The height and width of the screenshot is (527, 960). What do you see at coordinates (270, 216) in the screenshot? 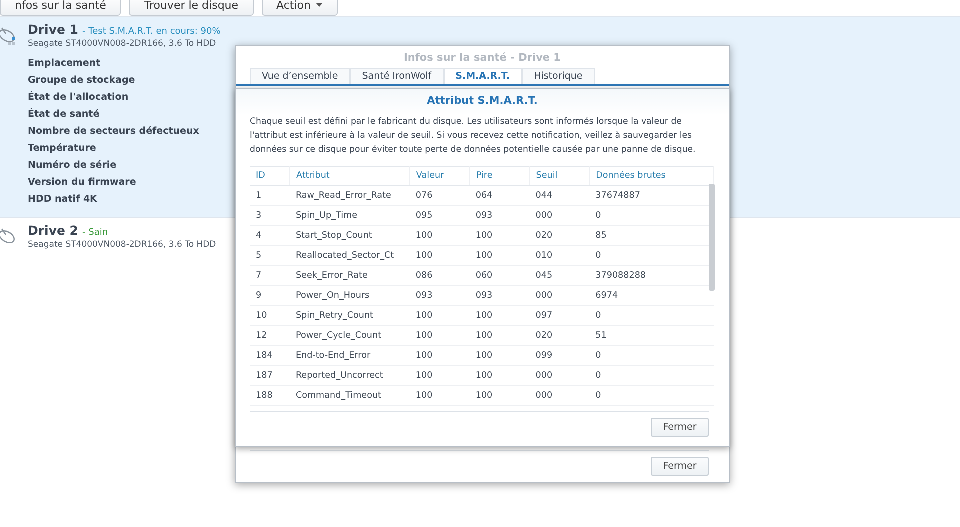
I see `table-cell: 3` at bounding box center [270, 216].